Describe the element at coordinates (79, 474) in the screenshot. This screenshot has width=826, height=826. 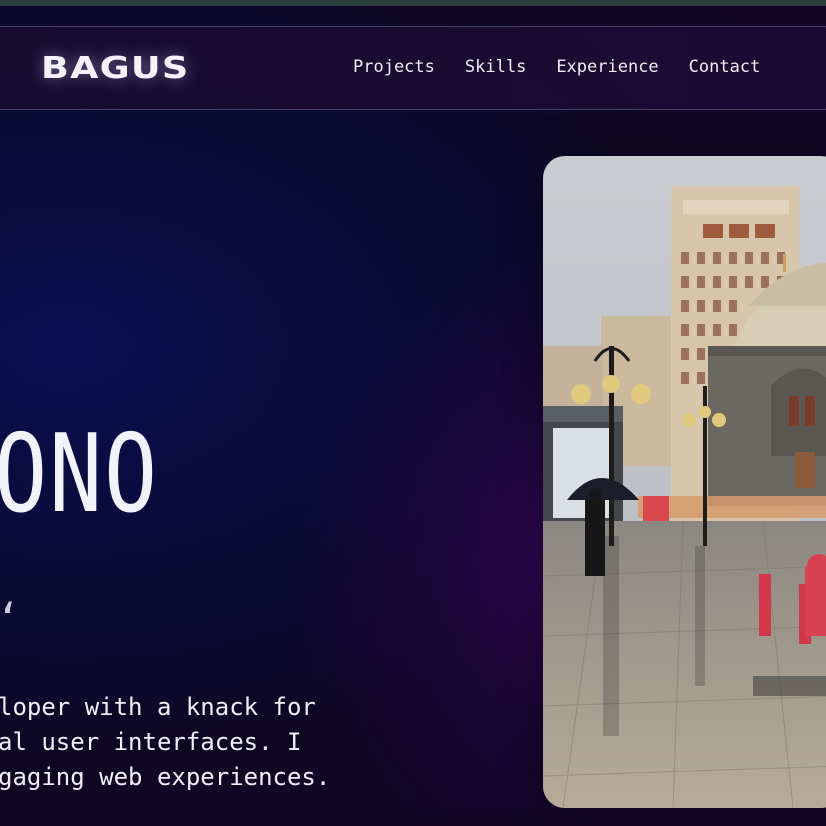
I see `hero-title: ONO` at that location.